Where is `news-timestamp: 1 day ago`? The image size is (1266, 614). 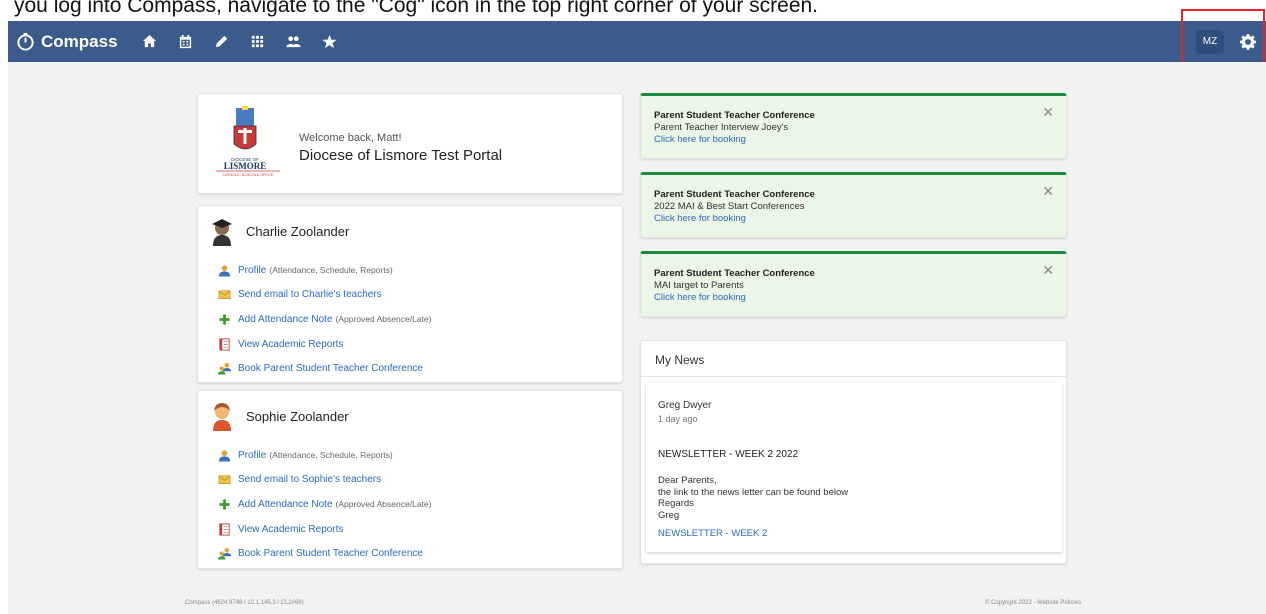
news-timestamp: 1 day ago is located at coordinates (678, 419).